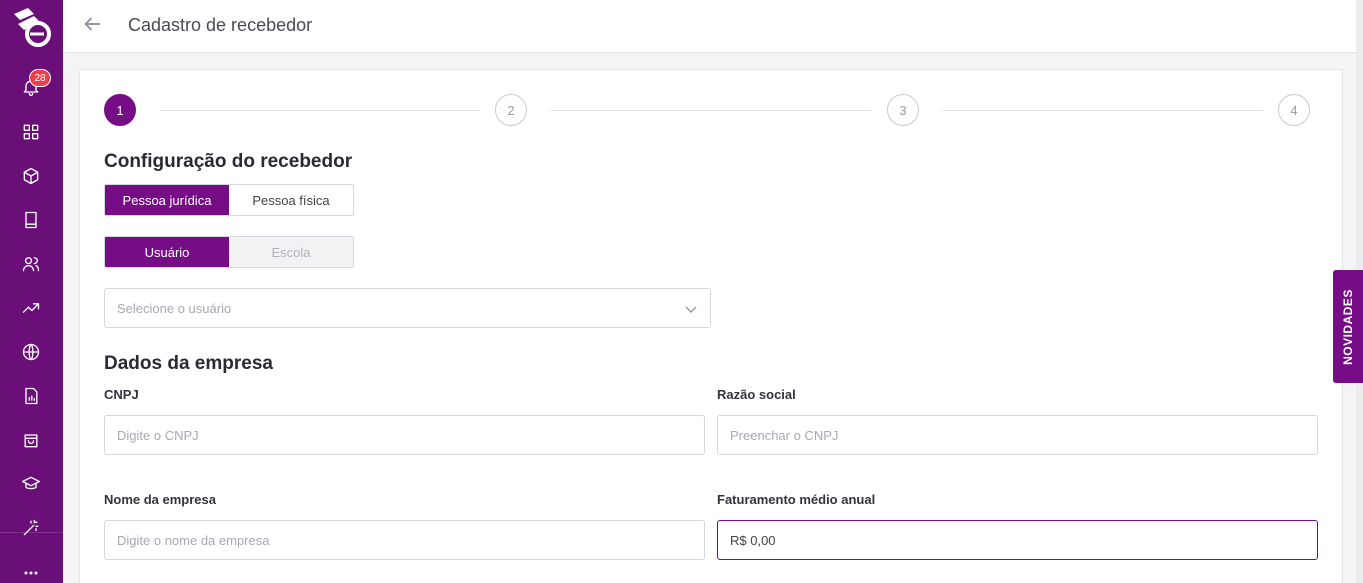 This screenshot has height=583, width=1363. What do you see at coordinates (121, 394) in the screenshot?
I see `cnpj-label: CNPJ` at bounding box center [121, 394].